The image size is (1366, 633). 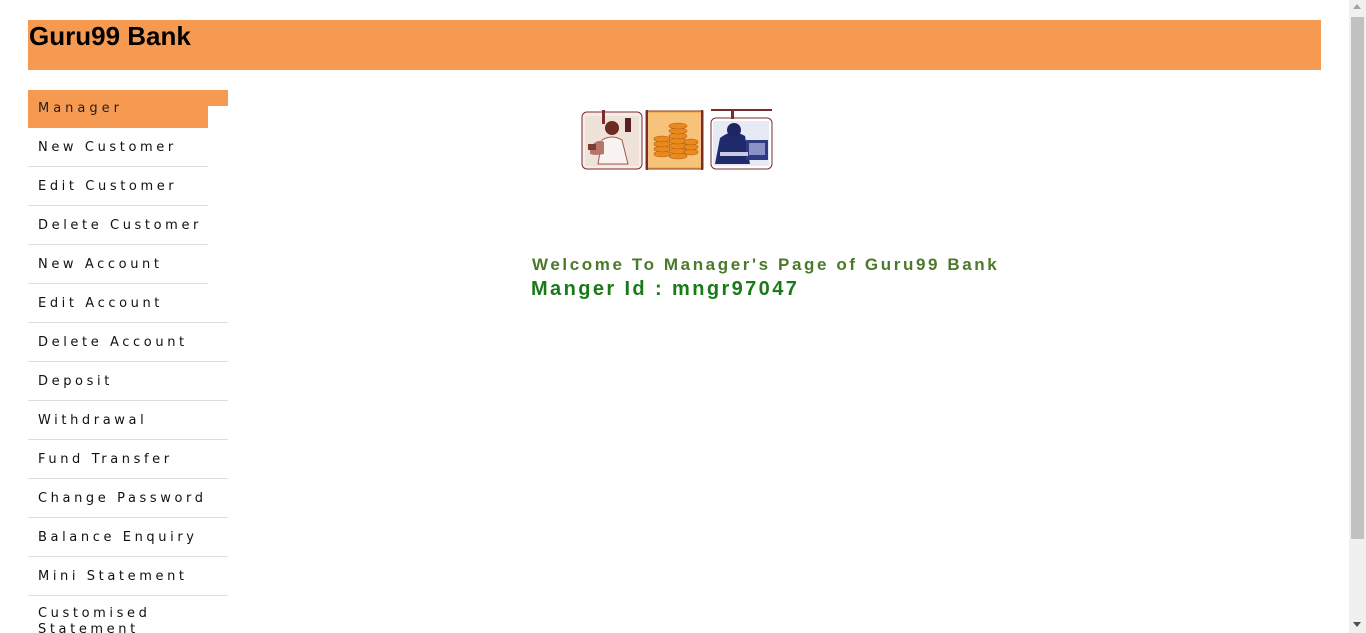 I want to click on sidebar-item-new-account: New Account, so click(x=118, y=264).